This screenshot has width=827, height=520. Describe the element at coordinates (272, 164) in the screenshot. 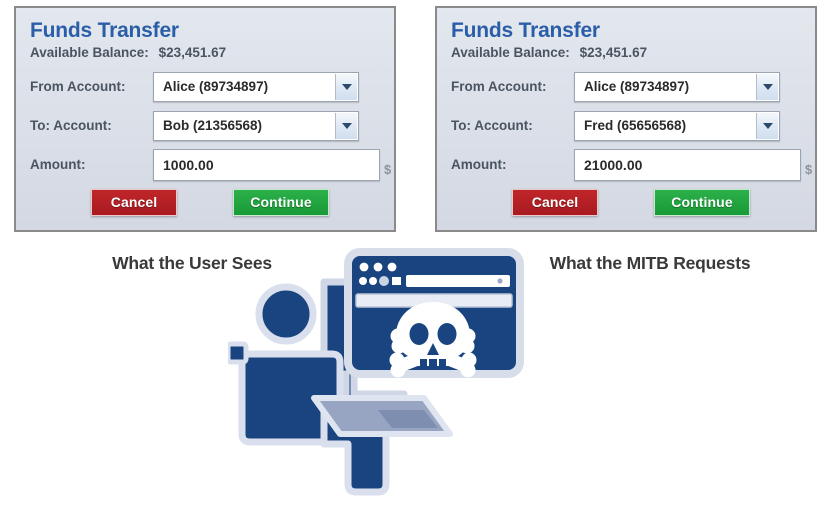

I see `amount-input: 1000.00 $` at that location.